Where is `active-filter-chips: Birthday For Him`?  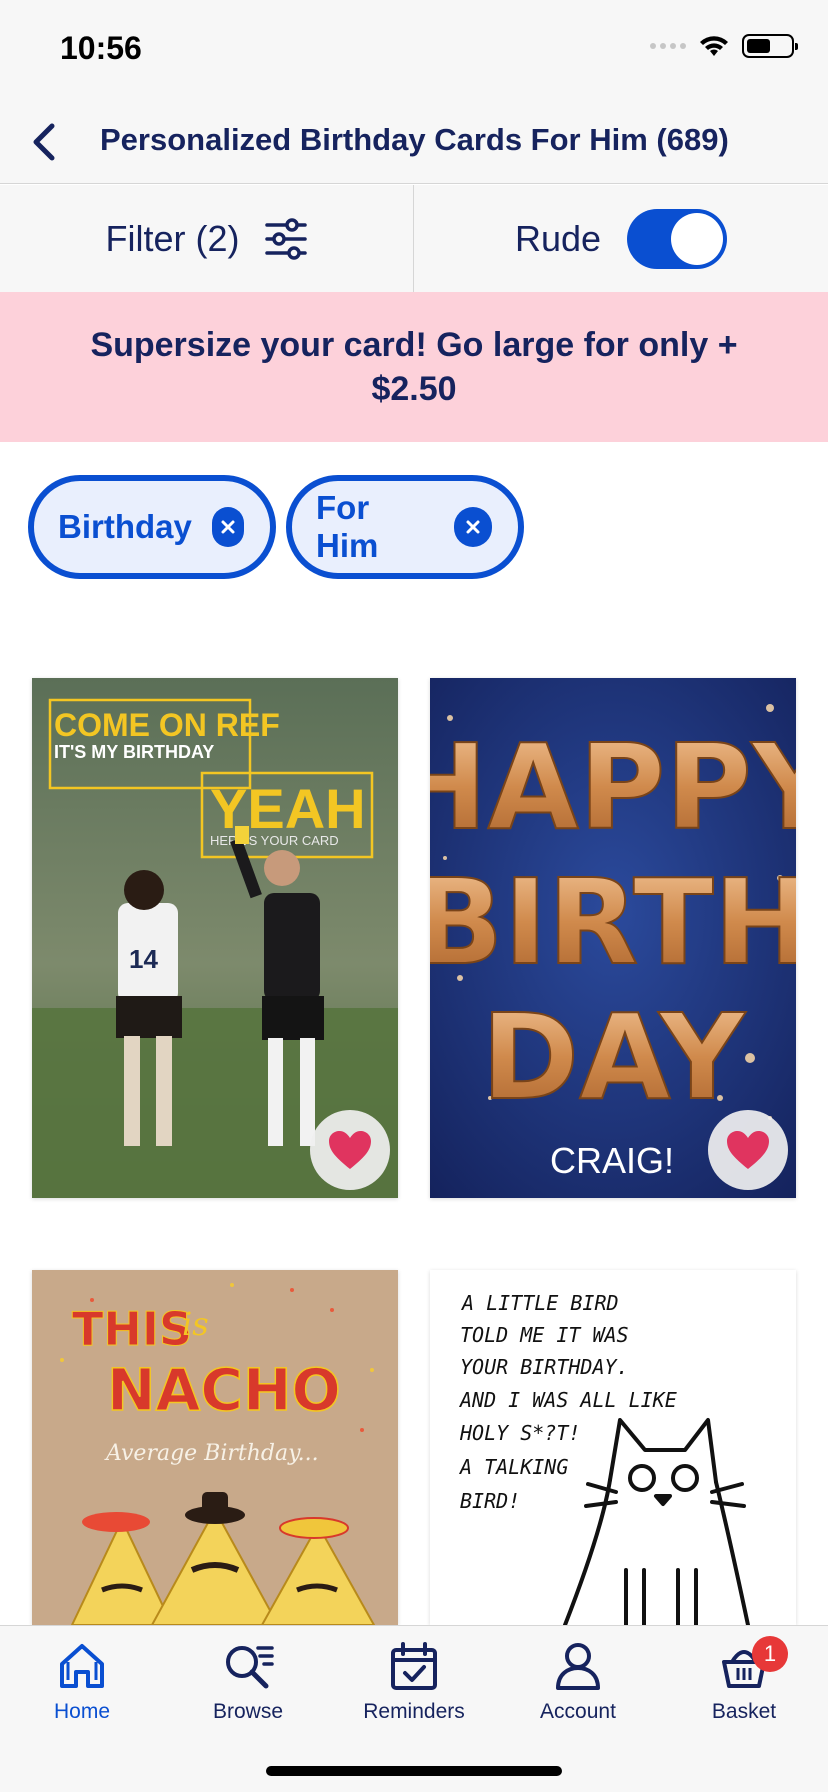 active-filter-chips: Birthday For Him is located at coordinates (276, 527).